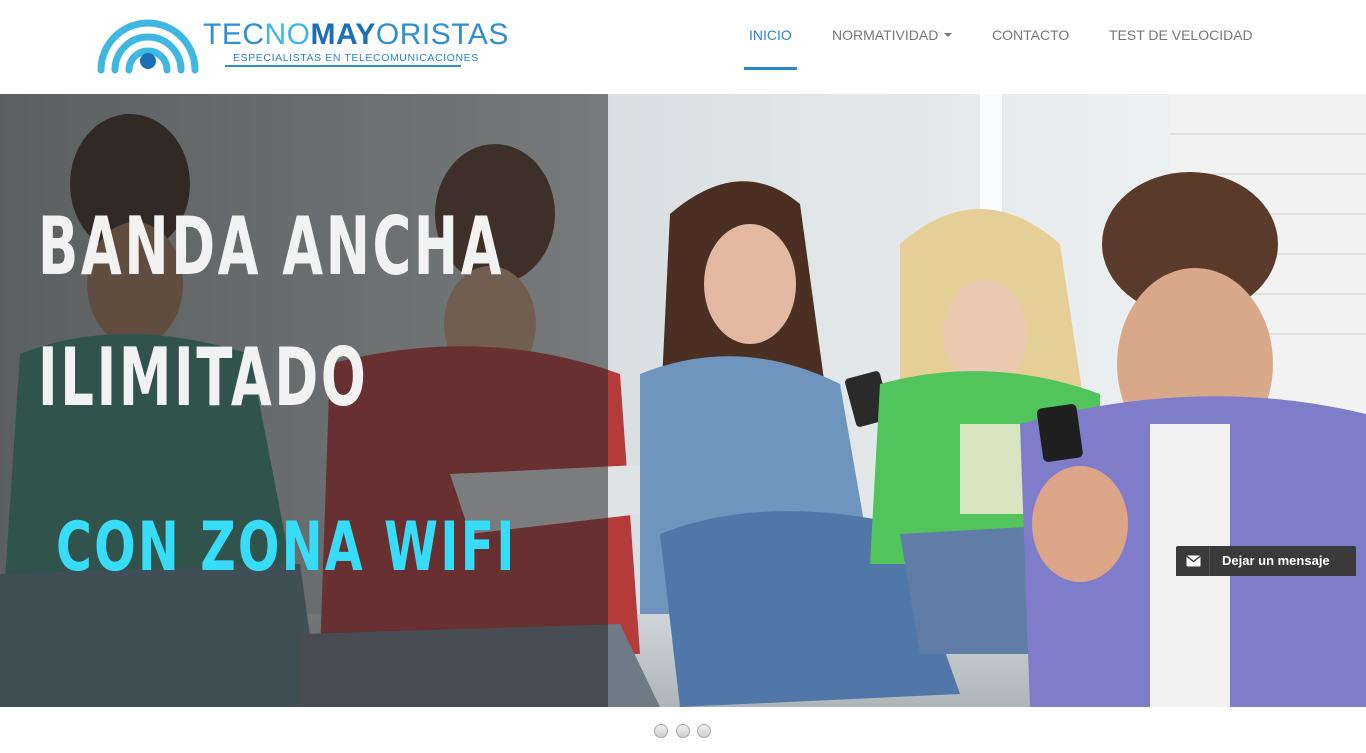 The height and width of the screenshot is (753, 1366). I want to click on hero-headline-line1: BANDA ANCHA, so click(271, 246).